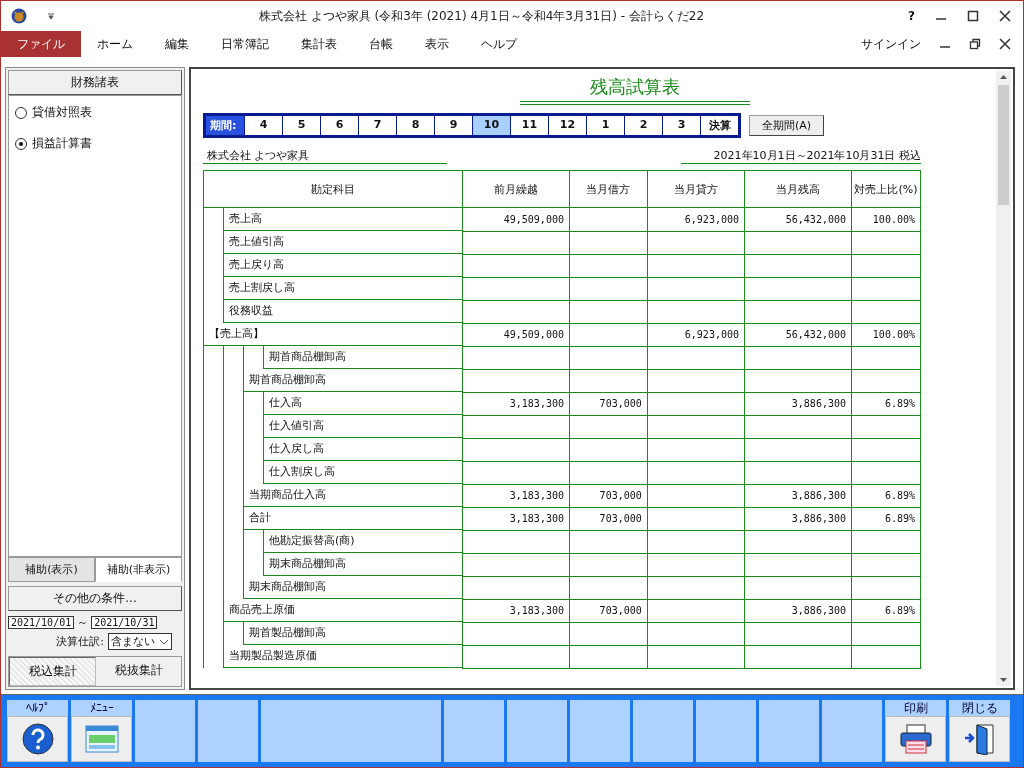  Describe the element at coordinates (353, 633) in the screenshot. I see `account-name: 期首製品棚卸高` at that location.